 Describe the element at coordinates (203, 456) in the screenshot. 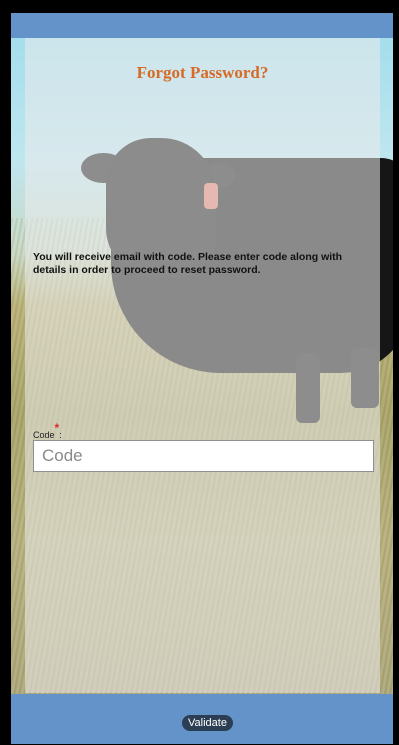

I see `code-input` at that location.